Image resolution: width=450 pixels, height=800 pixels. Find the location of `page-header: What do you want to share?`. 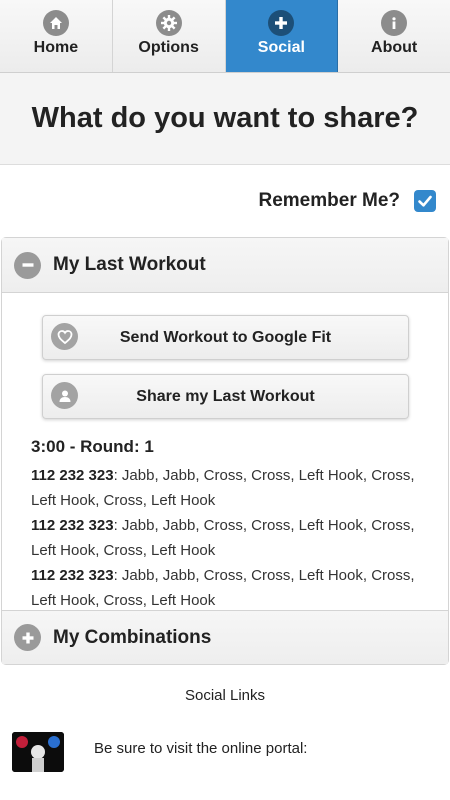

page-header: What do you want to share? is located at coordinates (225, 119).